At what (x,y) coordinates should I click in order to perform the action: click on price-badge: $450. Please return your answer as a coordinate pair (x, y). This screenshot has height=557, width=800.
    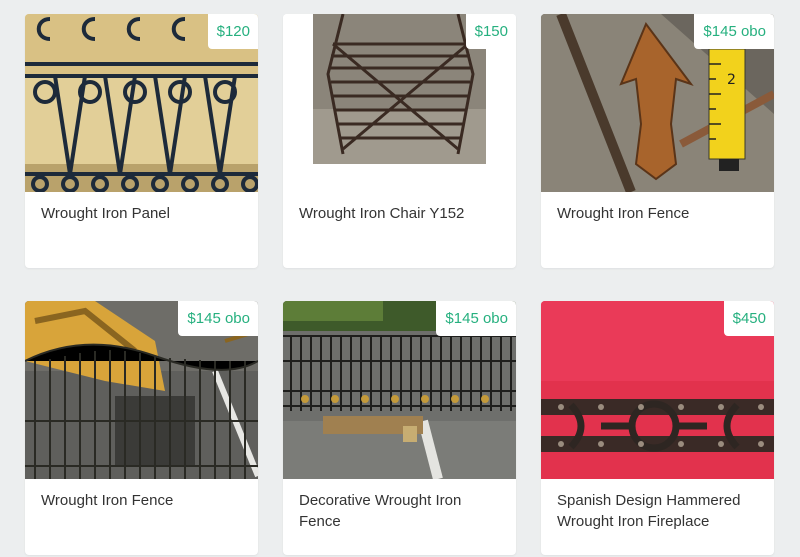
    Looking at the image, I should click on (748, 318).